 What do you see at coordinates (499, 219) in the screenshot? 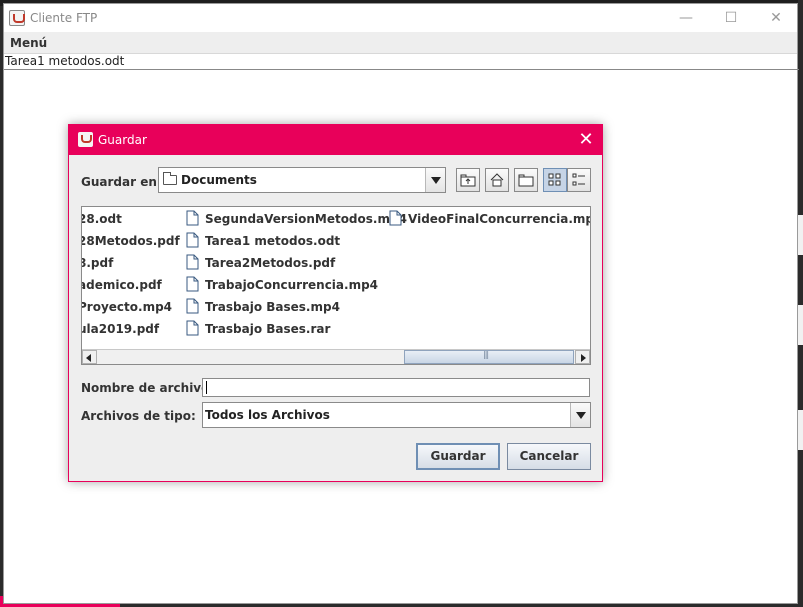
I see `file-name: VideoFinalConcurrencia.mp4` at bounding box center [499, 219].